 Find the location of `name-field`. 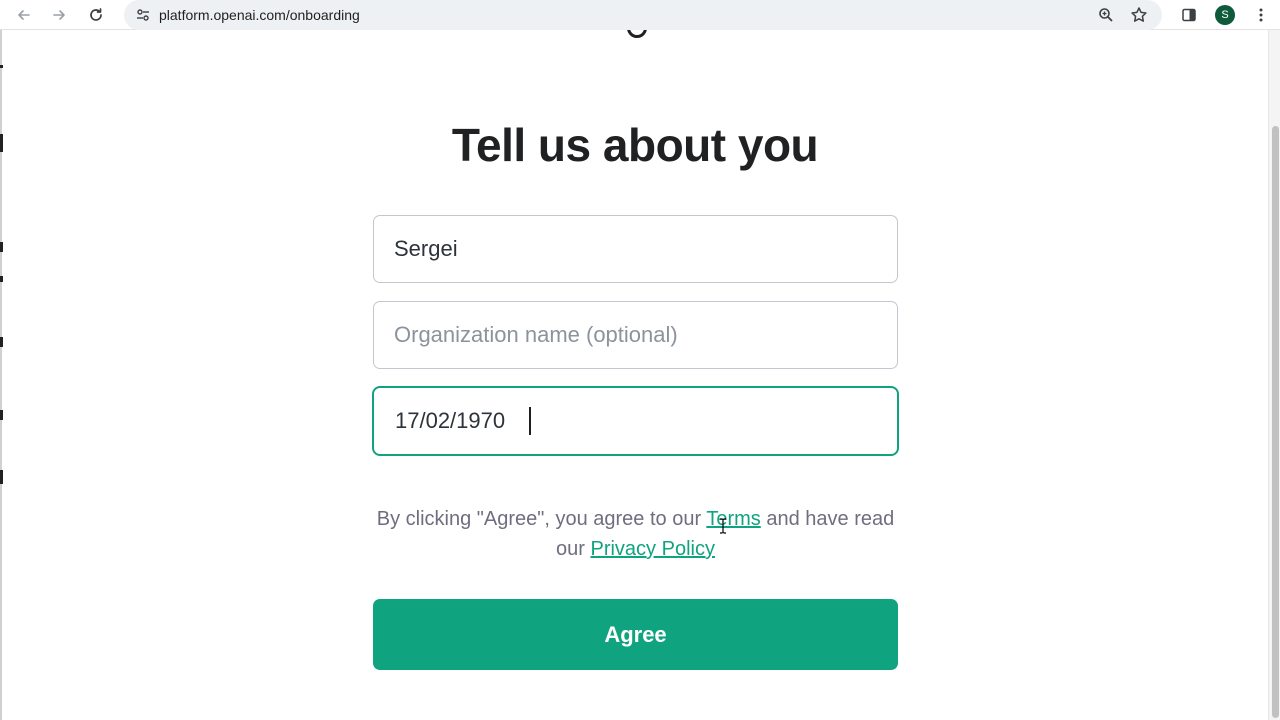

name-field is located at coordinates (635, 249).